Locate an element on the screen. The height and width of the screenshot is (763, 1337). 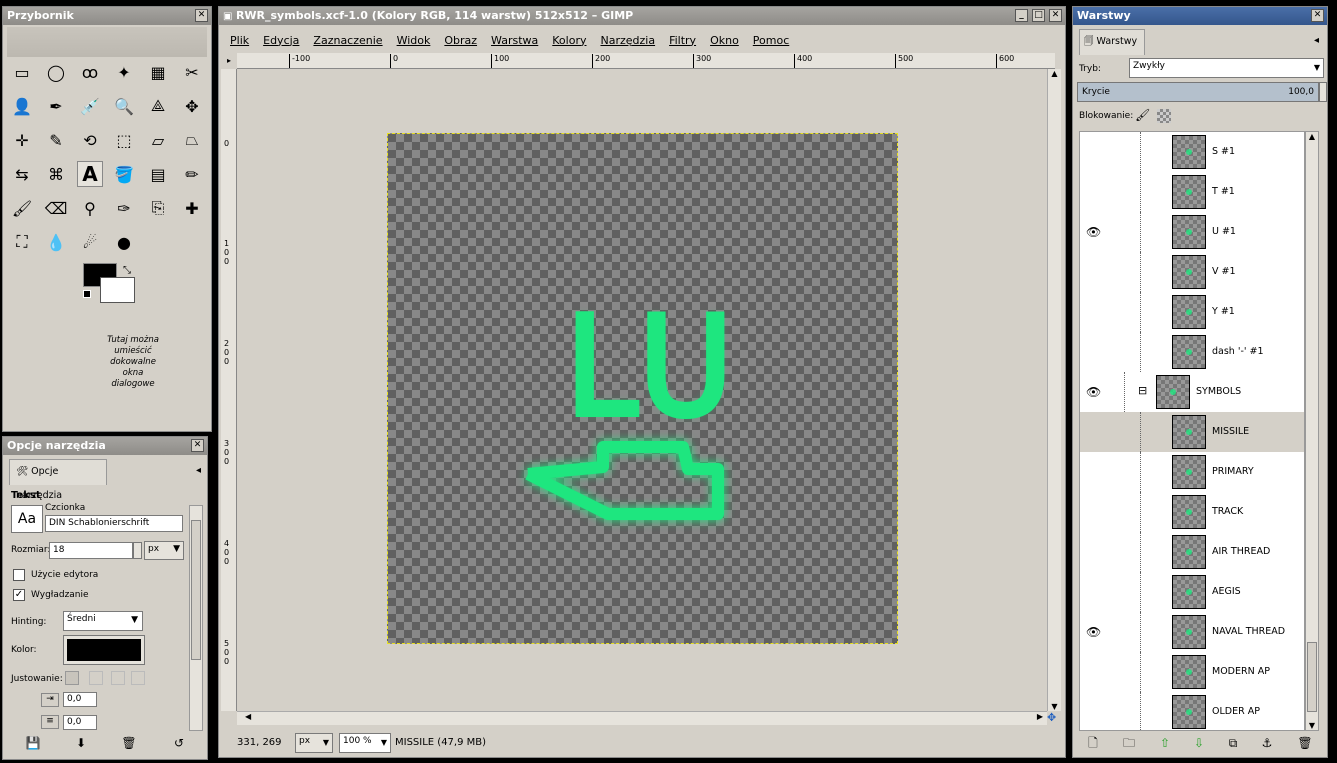
crop-tool-icon: ✎ is located at coordinates (56, 140).